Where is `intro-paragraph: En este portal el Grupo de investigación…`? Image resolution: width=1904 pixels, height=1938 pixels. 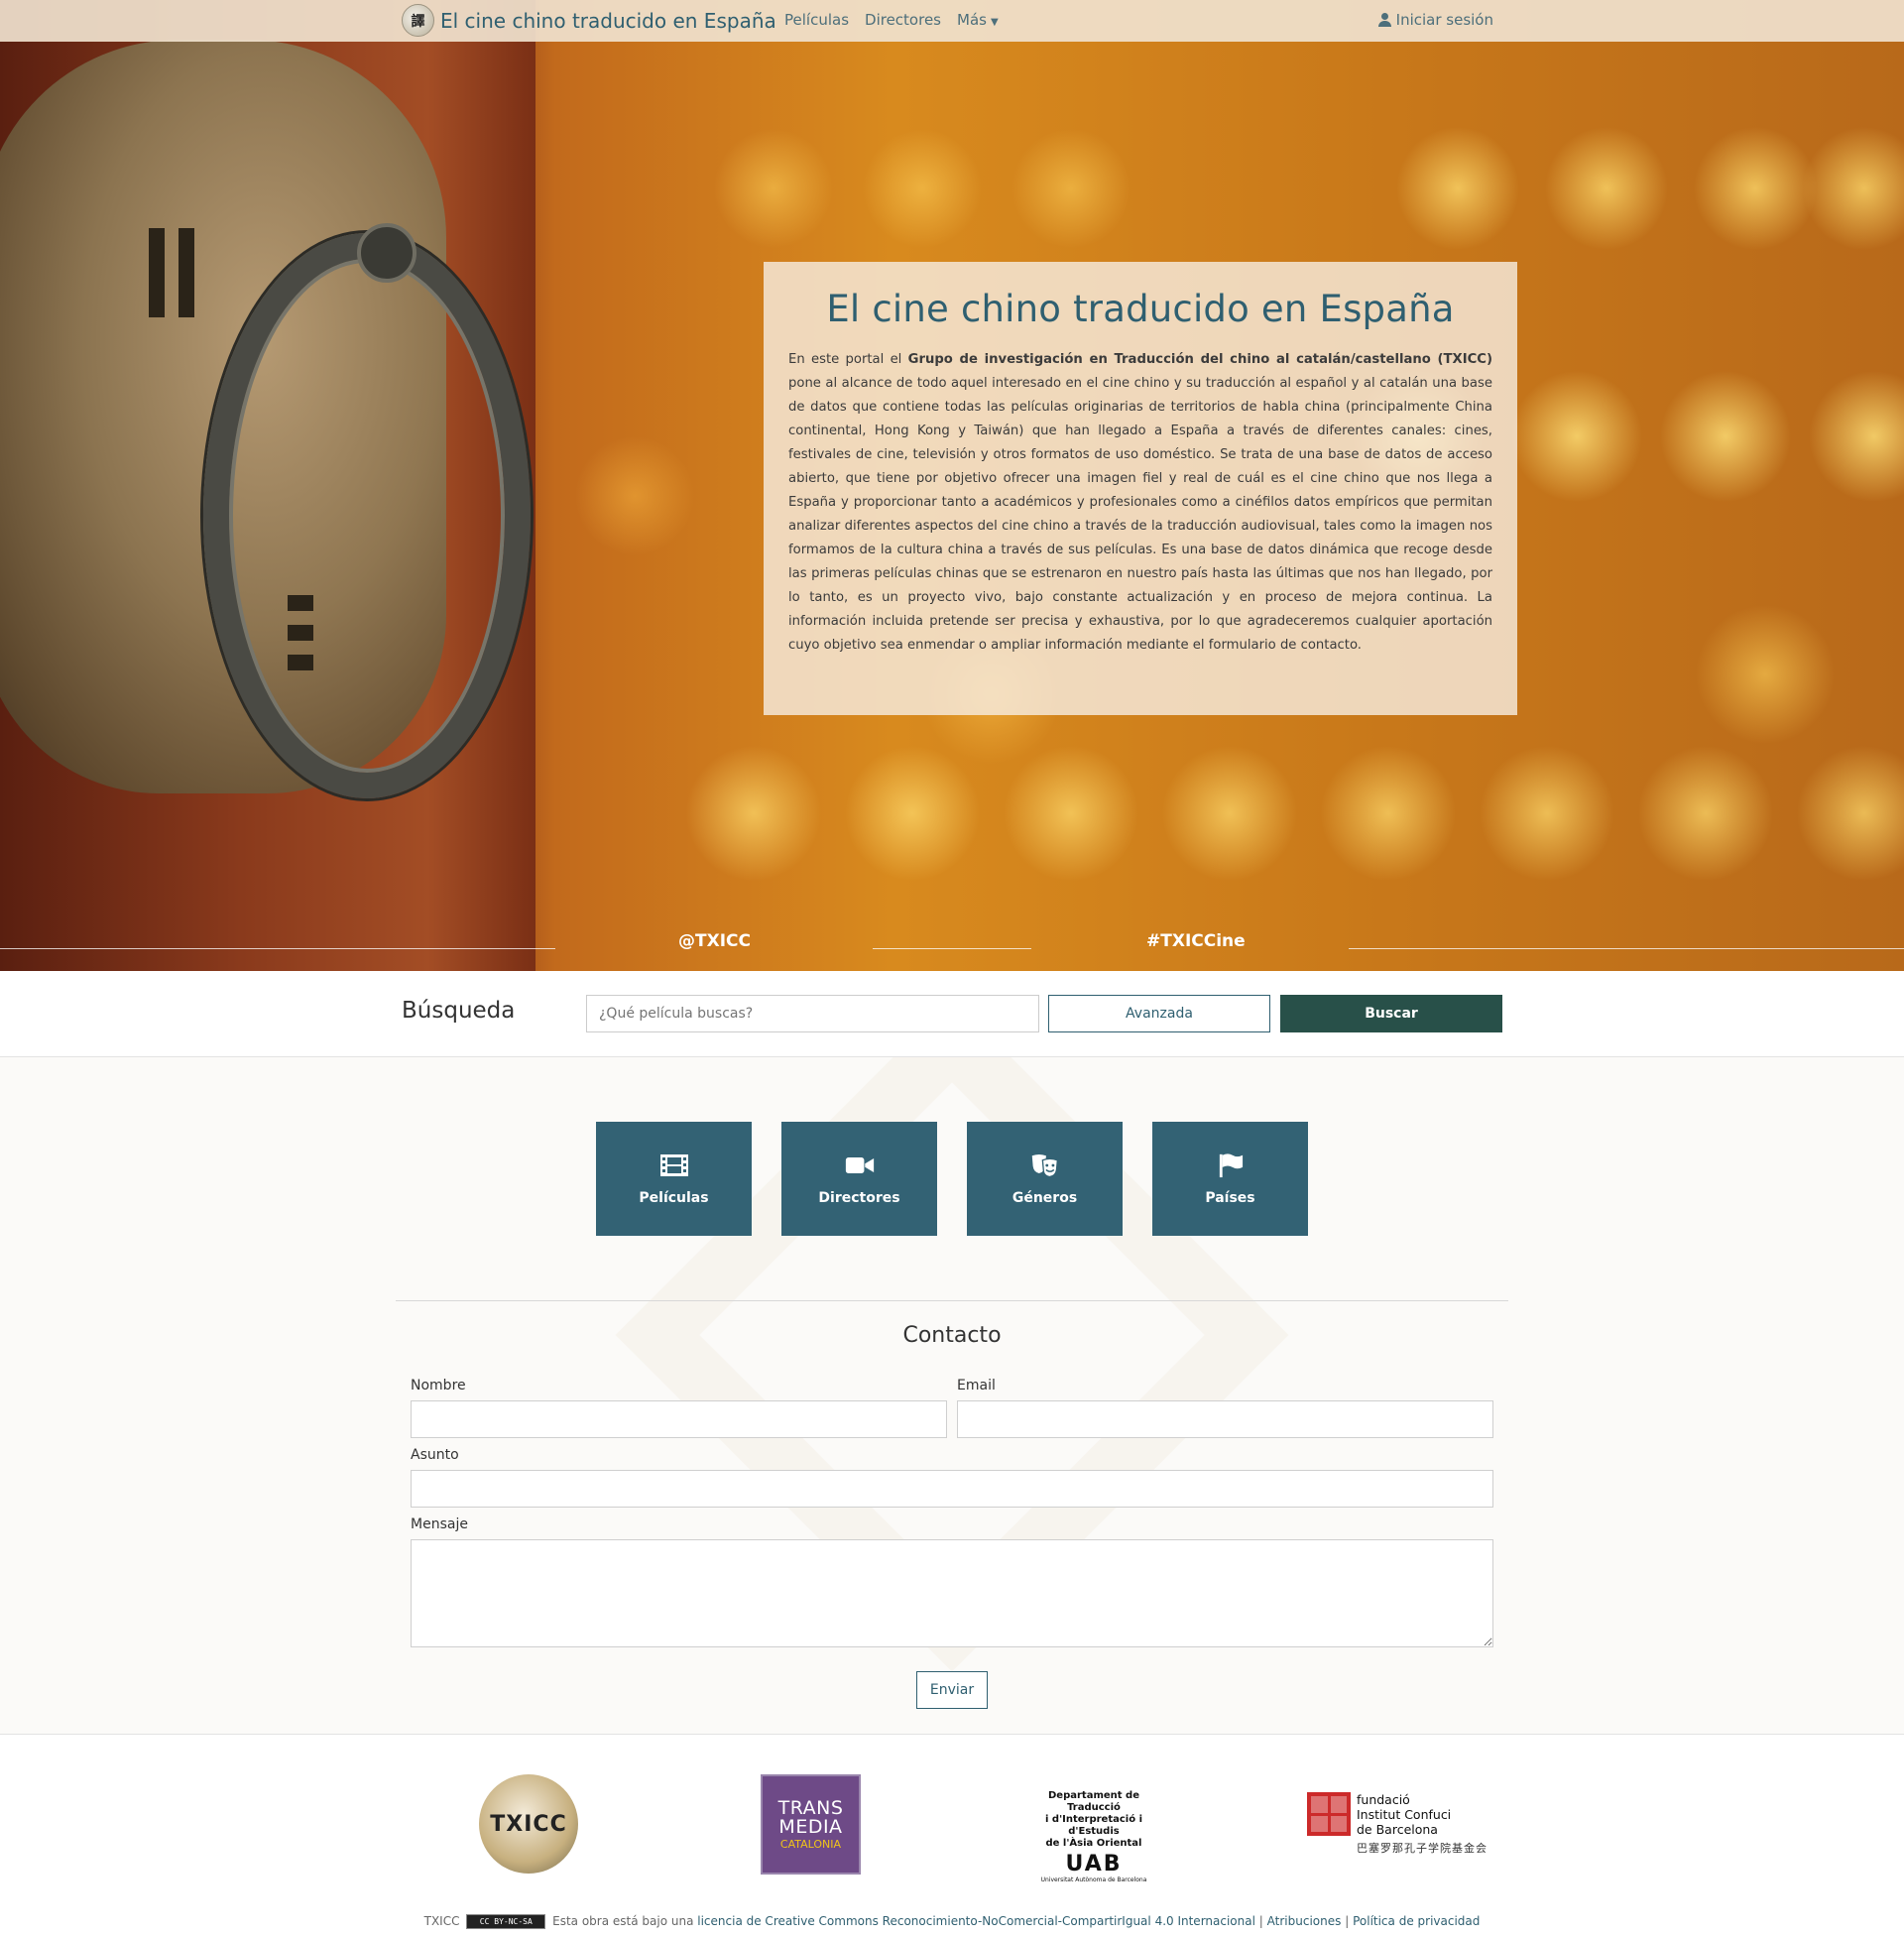 intro-paragraph: En este portal el Grupo de investigación… is located at coordinates (1140, 502).